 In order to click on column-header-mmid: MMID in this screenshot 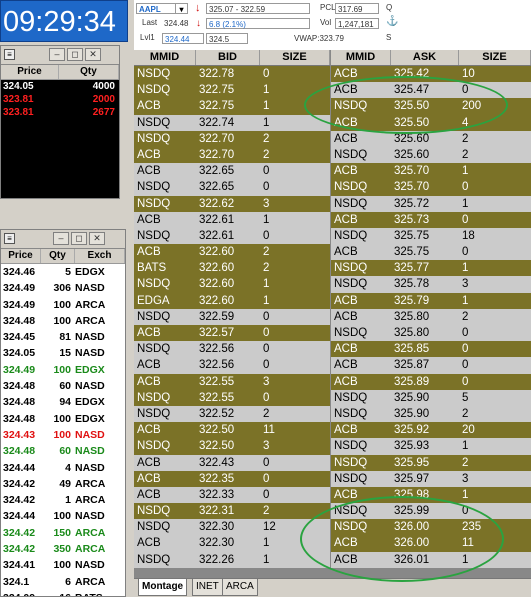, I will do `click(165, 57)`.